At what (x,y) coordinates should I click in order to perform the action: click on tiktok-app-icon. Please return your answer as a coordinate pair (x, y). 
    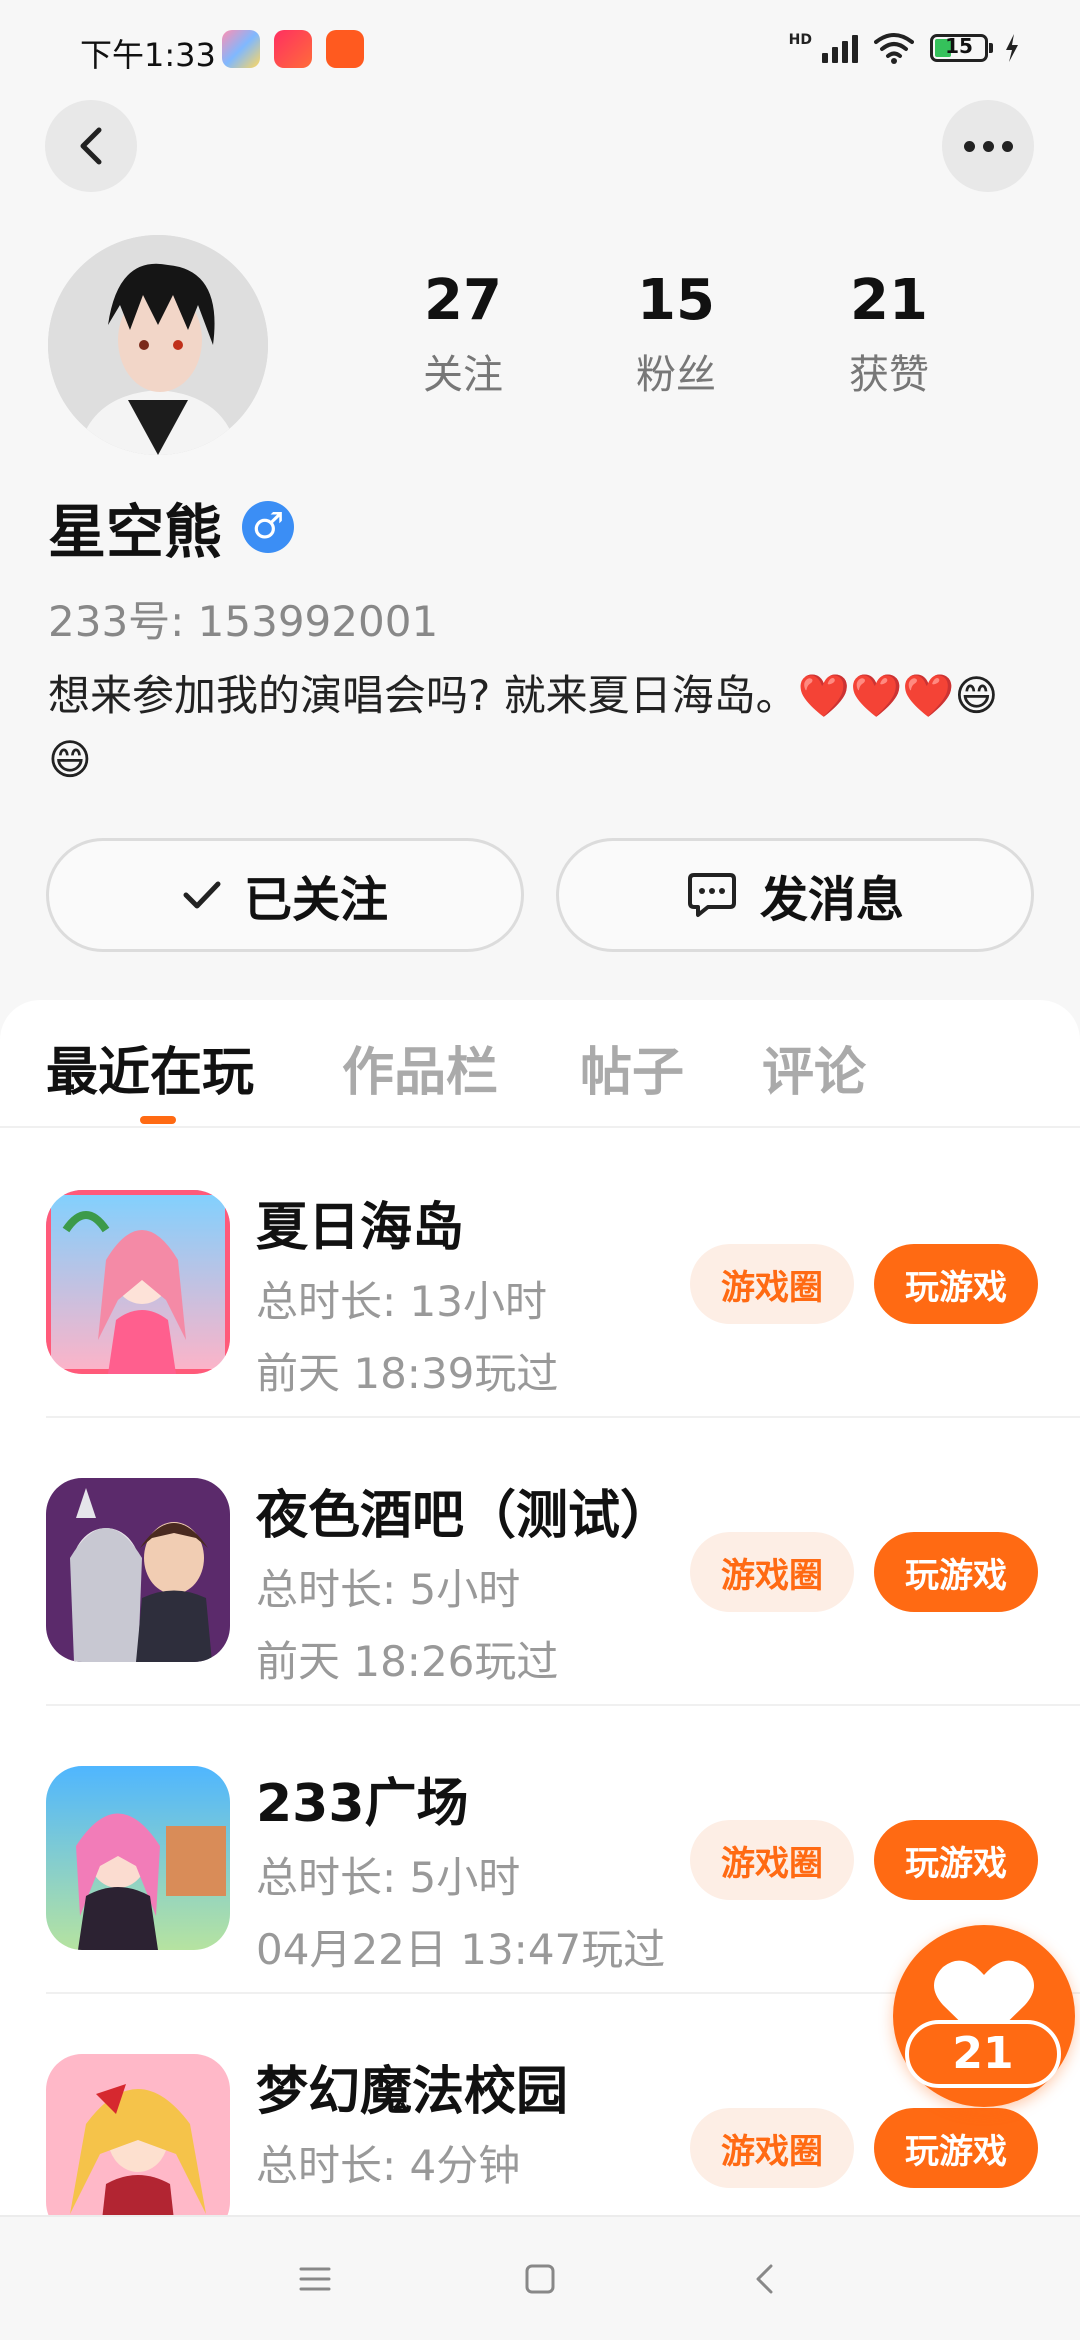
    Looking at the image, I should click on (293, 49).